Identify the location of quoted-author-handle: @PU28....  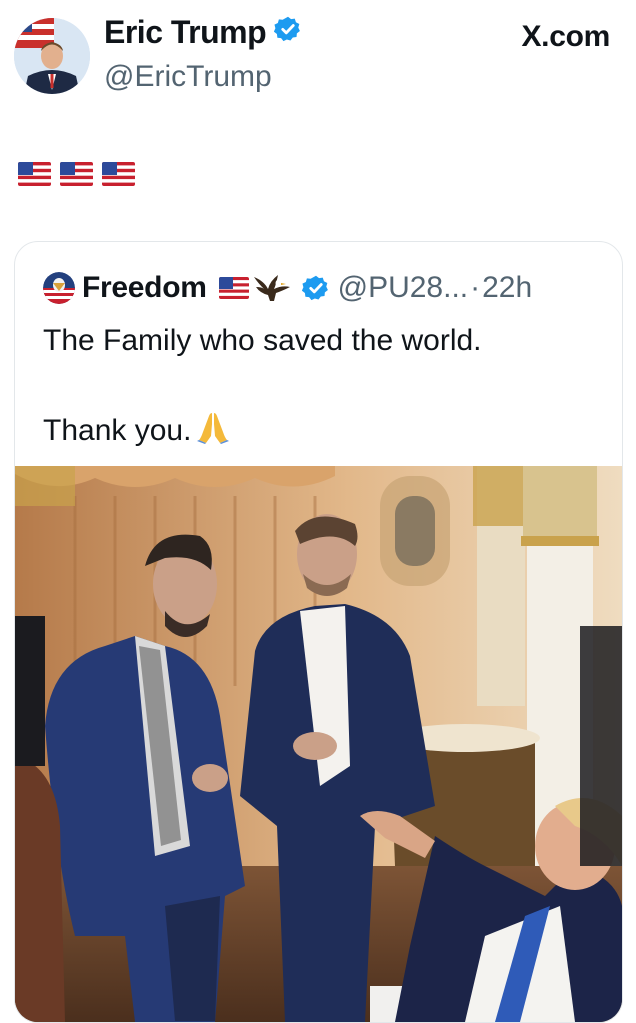
(403, 288).